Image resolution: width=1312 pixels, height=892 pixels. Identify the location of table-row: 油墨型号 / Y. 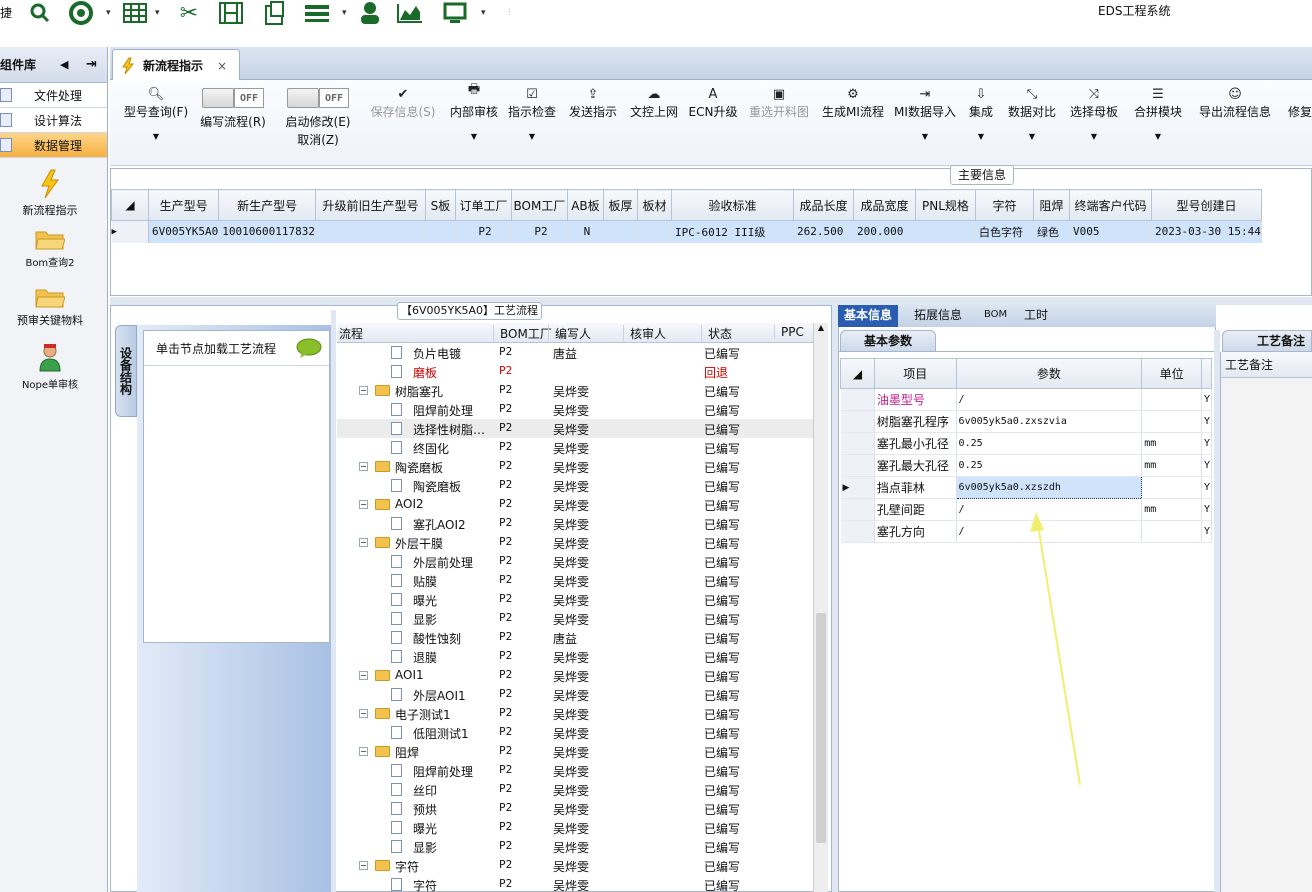
(1026, 399).